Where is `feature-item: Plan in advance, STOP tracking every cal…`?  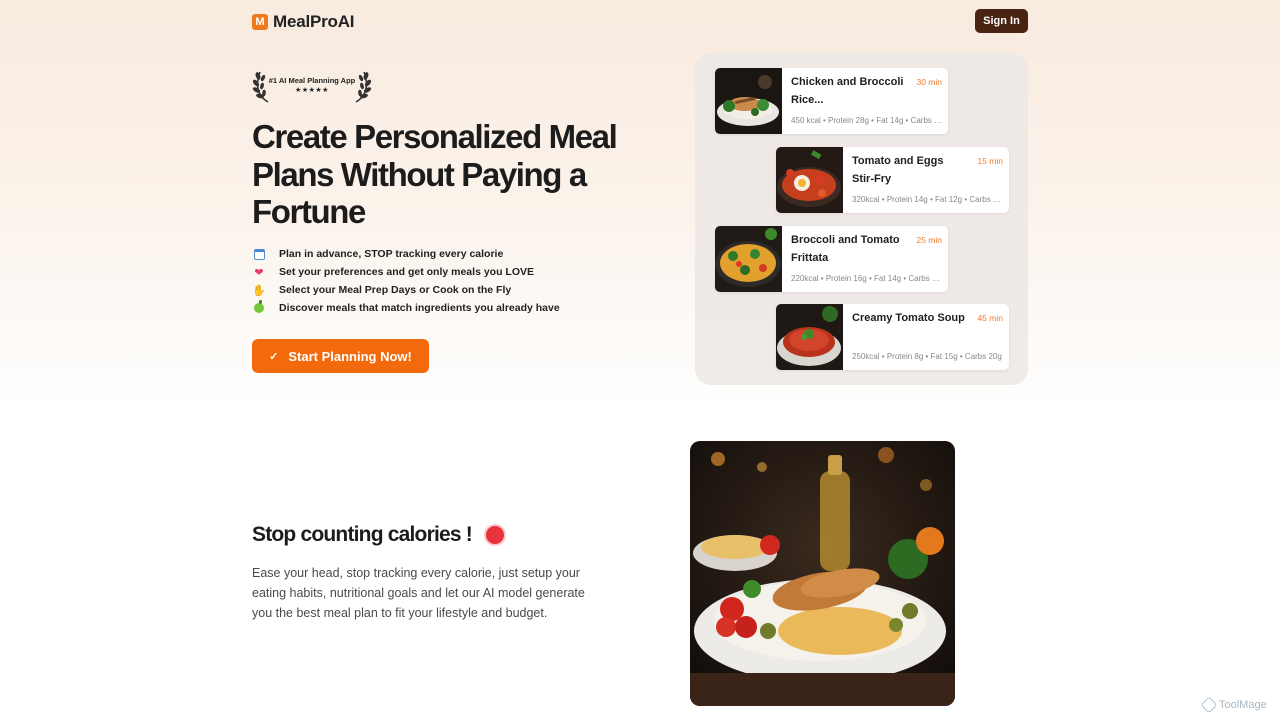
feature-item: Plan in advance, STOP tracking every cal… is located at coordinates (406, 254).